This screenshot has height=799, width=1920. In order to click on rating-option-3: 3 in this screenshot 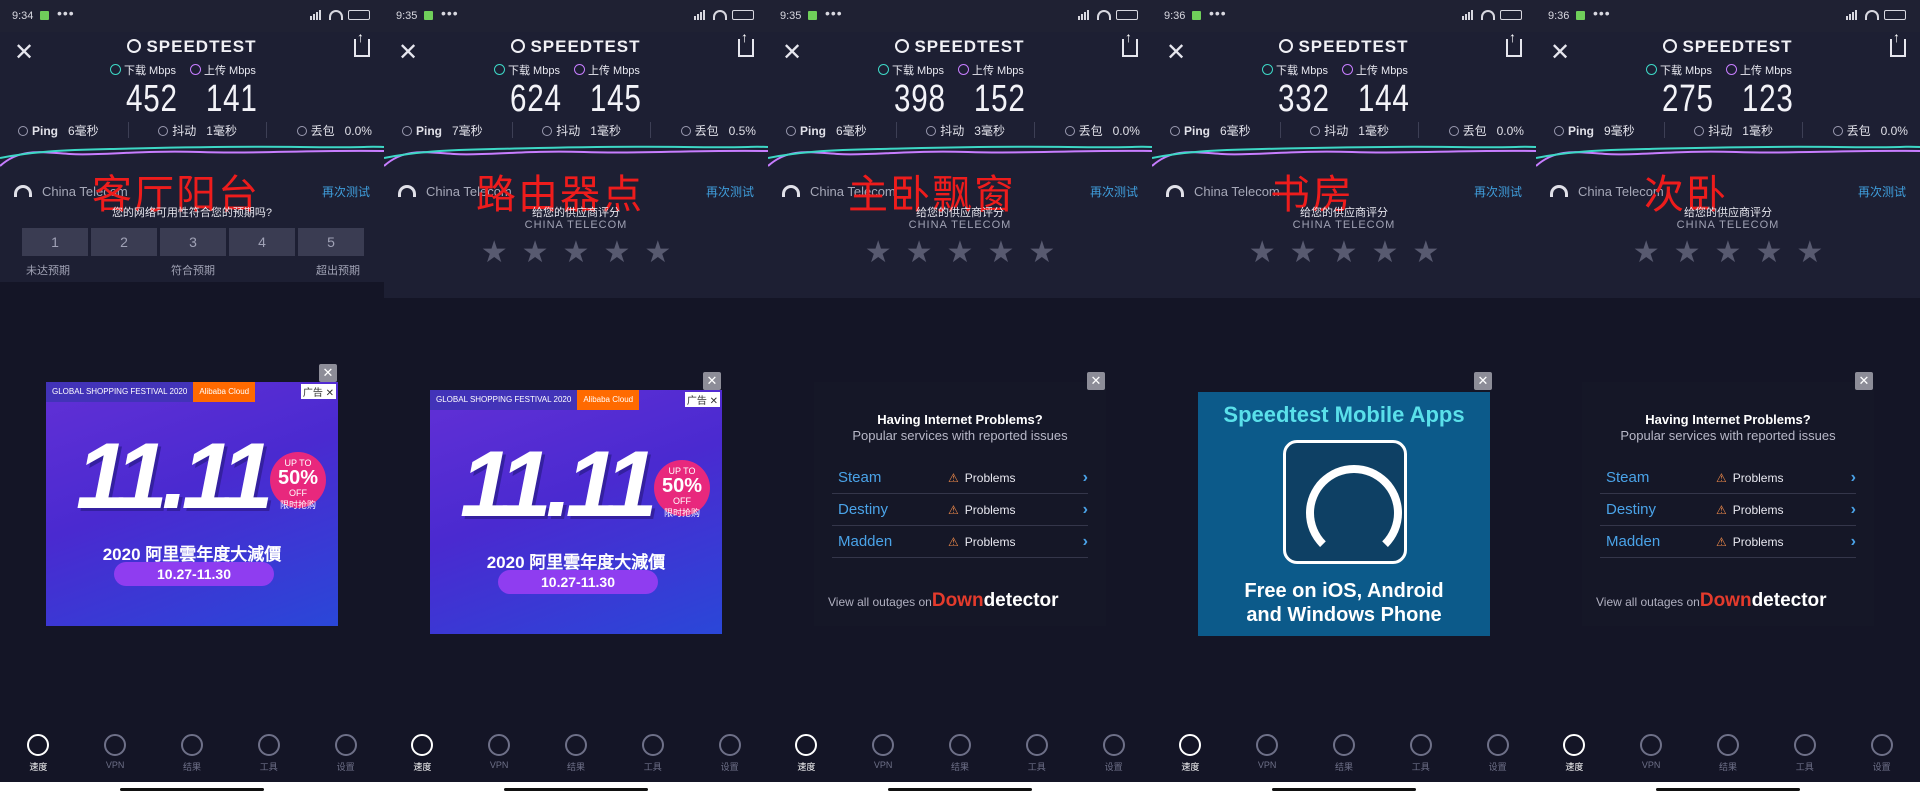, I will do `click(193, 242)`.